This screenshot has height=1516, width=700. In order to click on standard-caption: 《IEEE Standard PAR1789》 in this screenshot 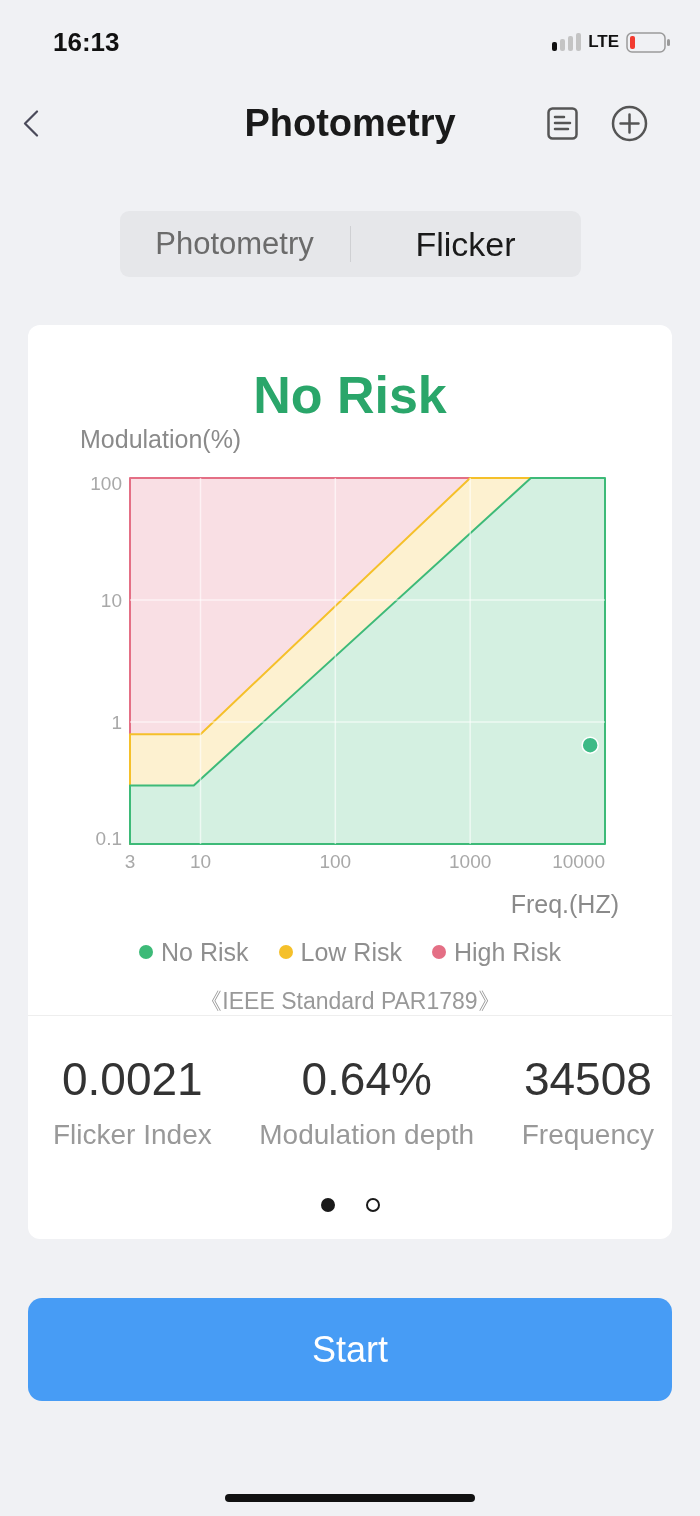, I will do `click(350, 1001)`.